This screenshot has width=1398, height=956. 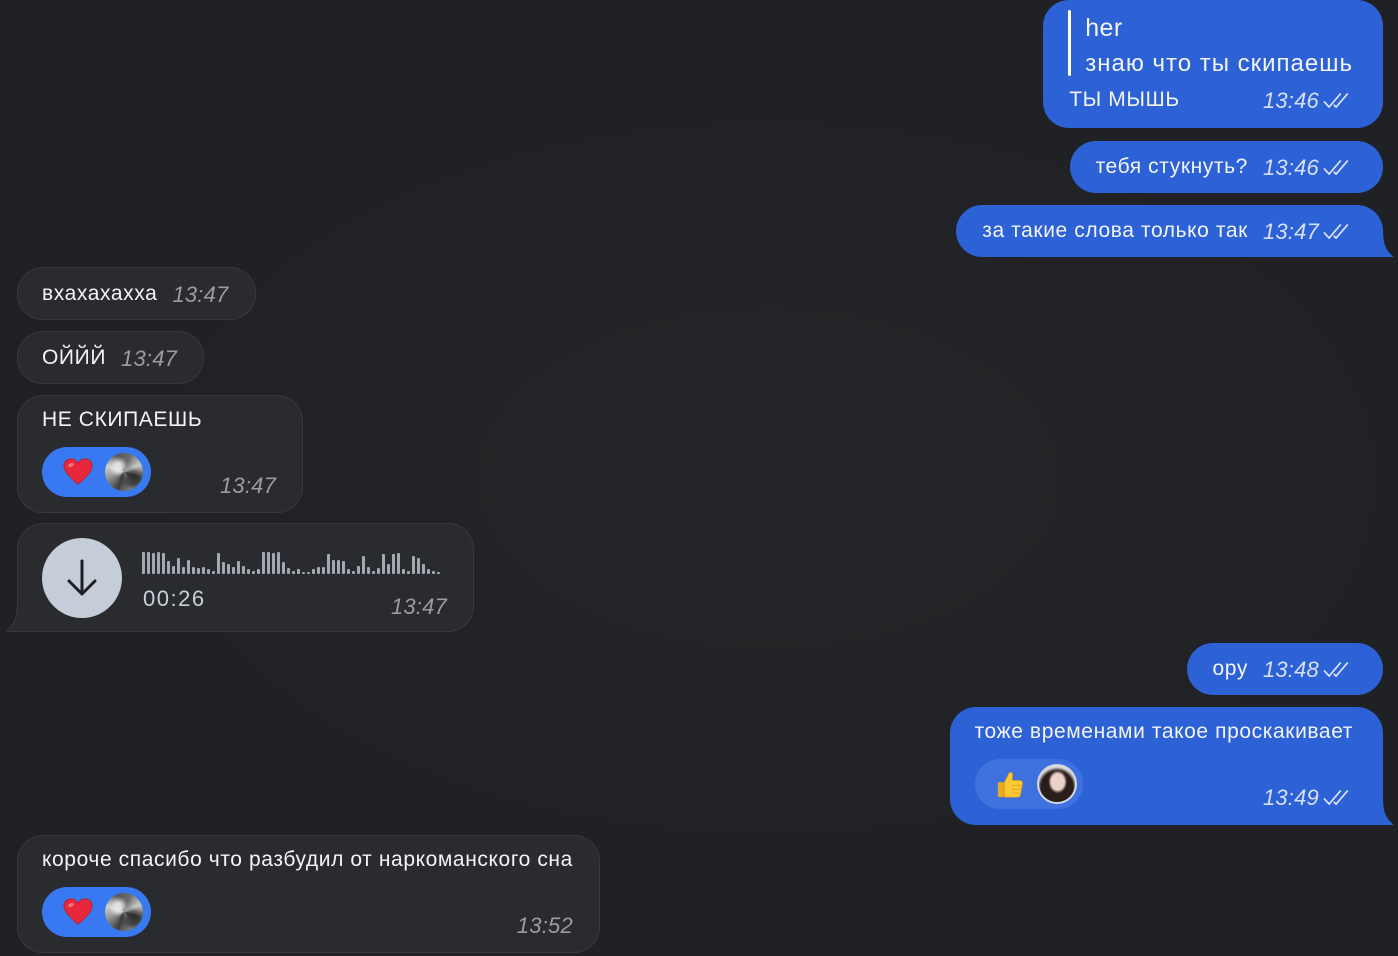 I want to click on message-text: НЕ СКИПАЕШЬ, so click(x=122, y=419).